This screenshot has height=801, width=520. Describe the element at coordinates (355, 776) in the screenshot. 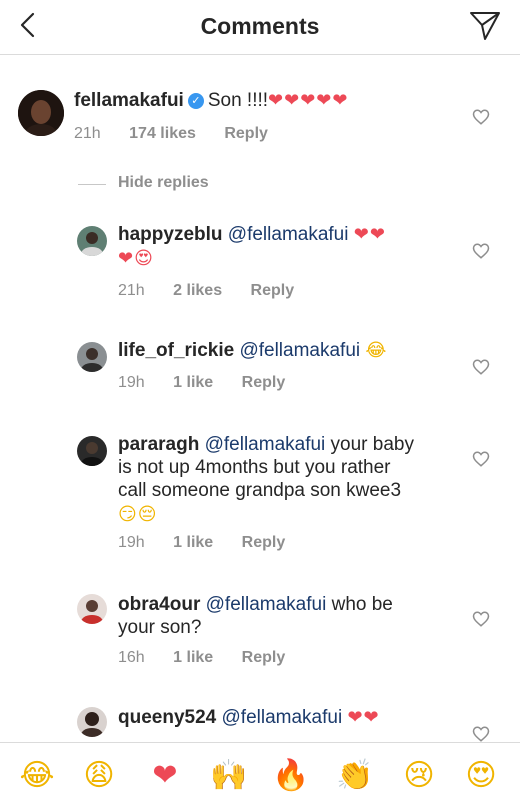

I see `clapping-emoji-button: 👏` at that location.